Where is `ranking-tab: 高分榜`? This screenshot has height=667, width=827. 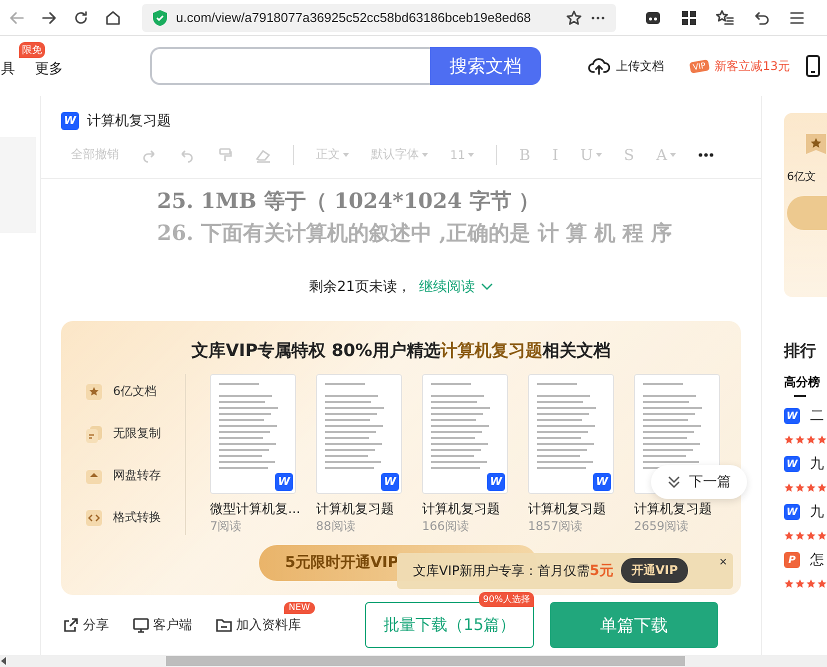 ranking-tab: 高分榜 is located at coordinates (802, 384).